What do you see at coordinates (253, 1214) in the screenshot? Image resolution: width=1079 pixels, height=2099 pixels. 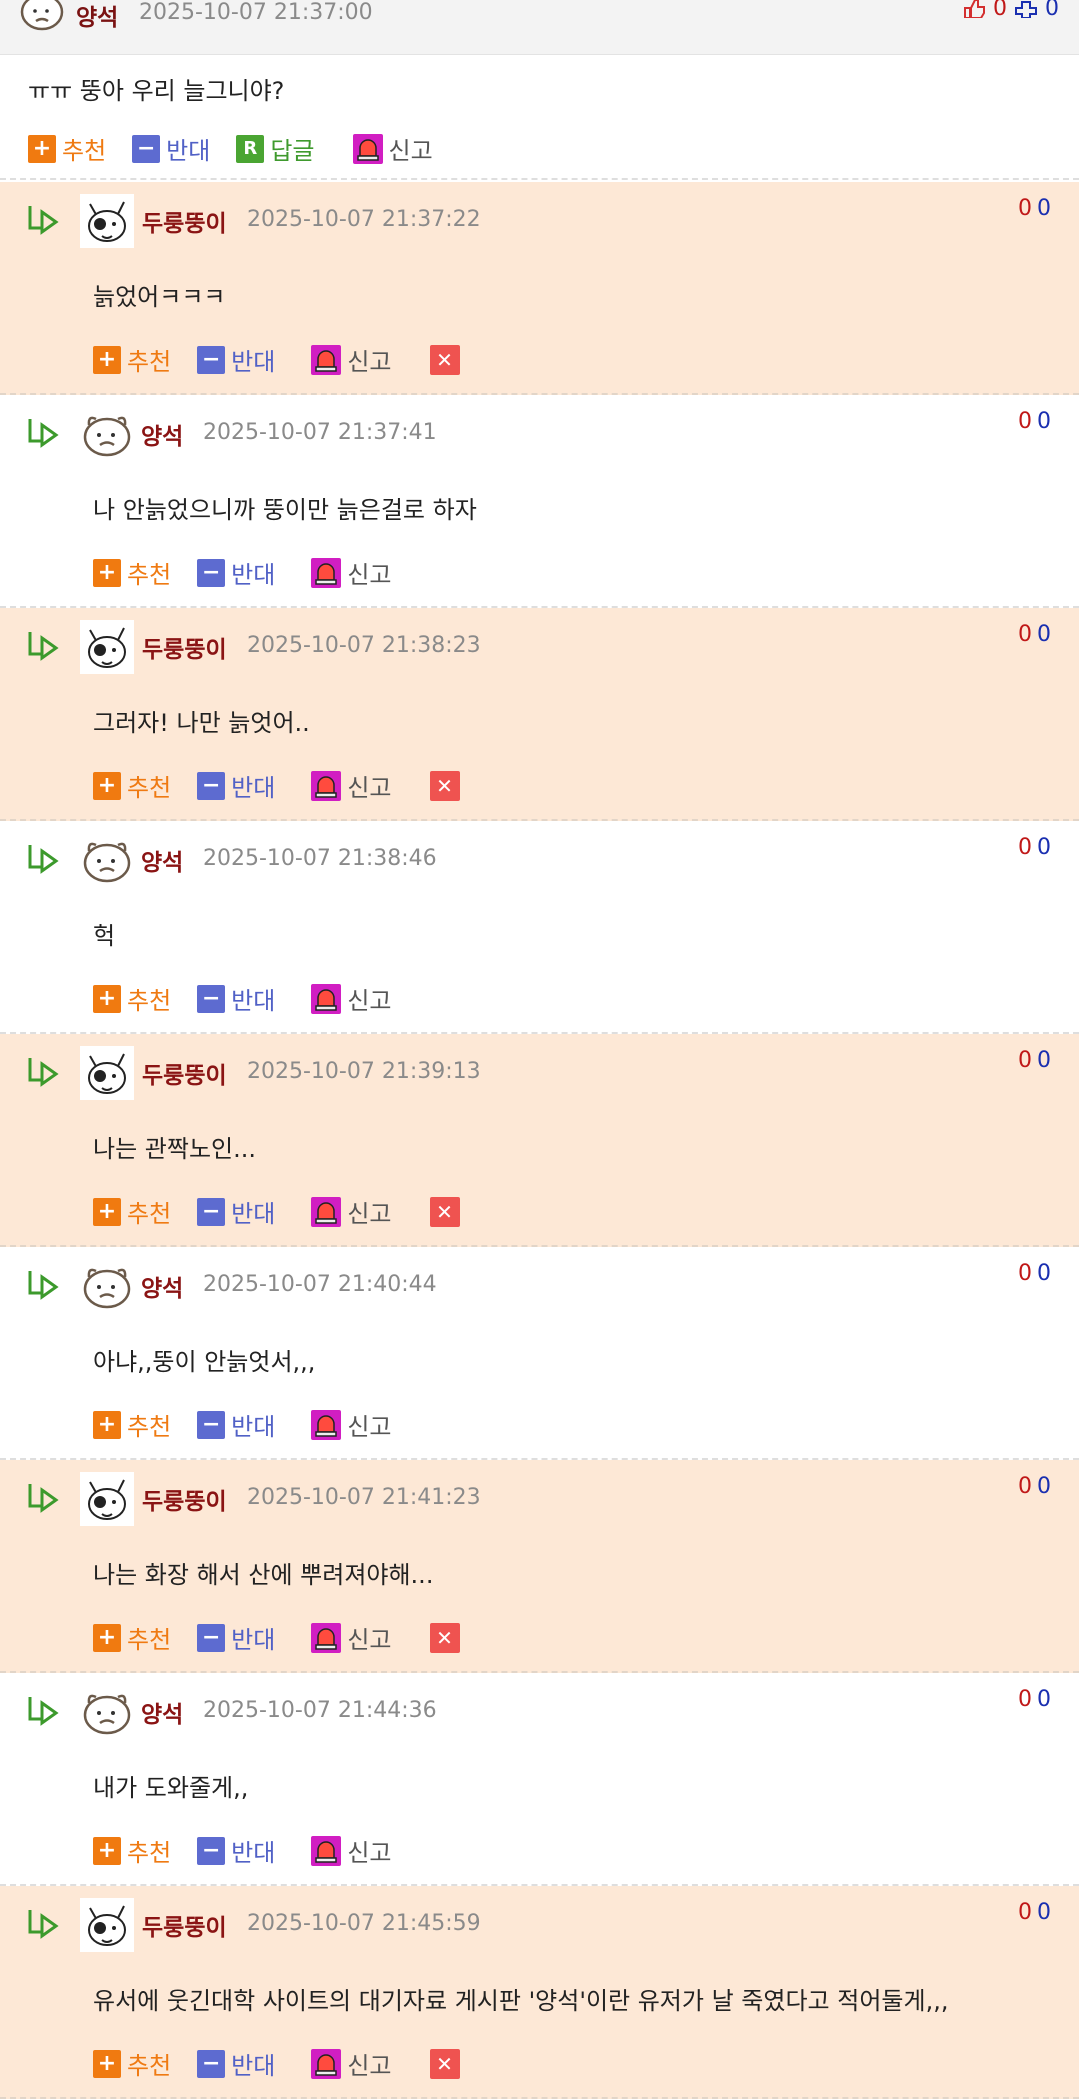 I see `oppose-label: 반대` at bounding box center [253, 1214].